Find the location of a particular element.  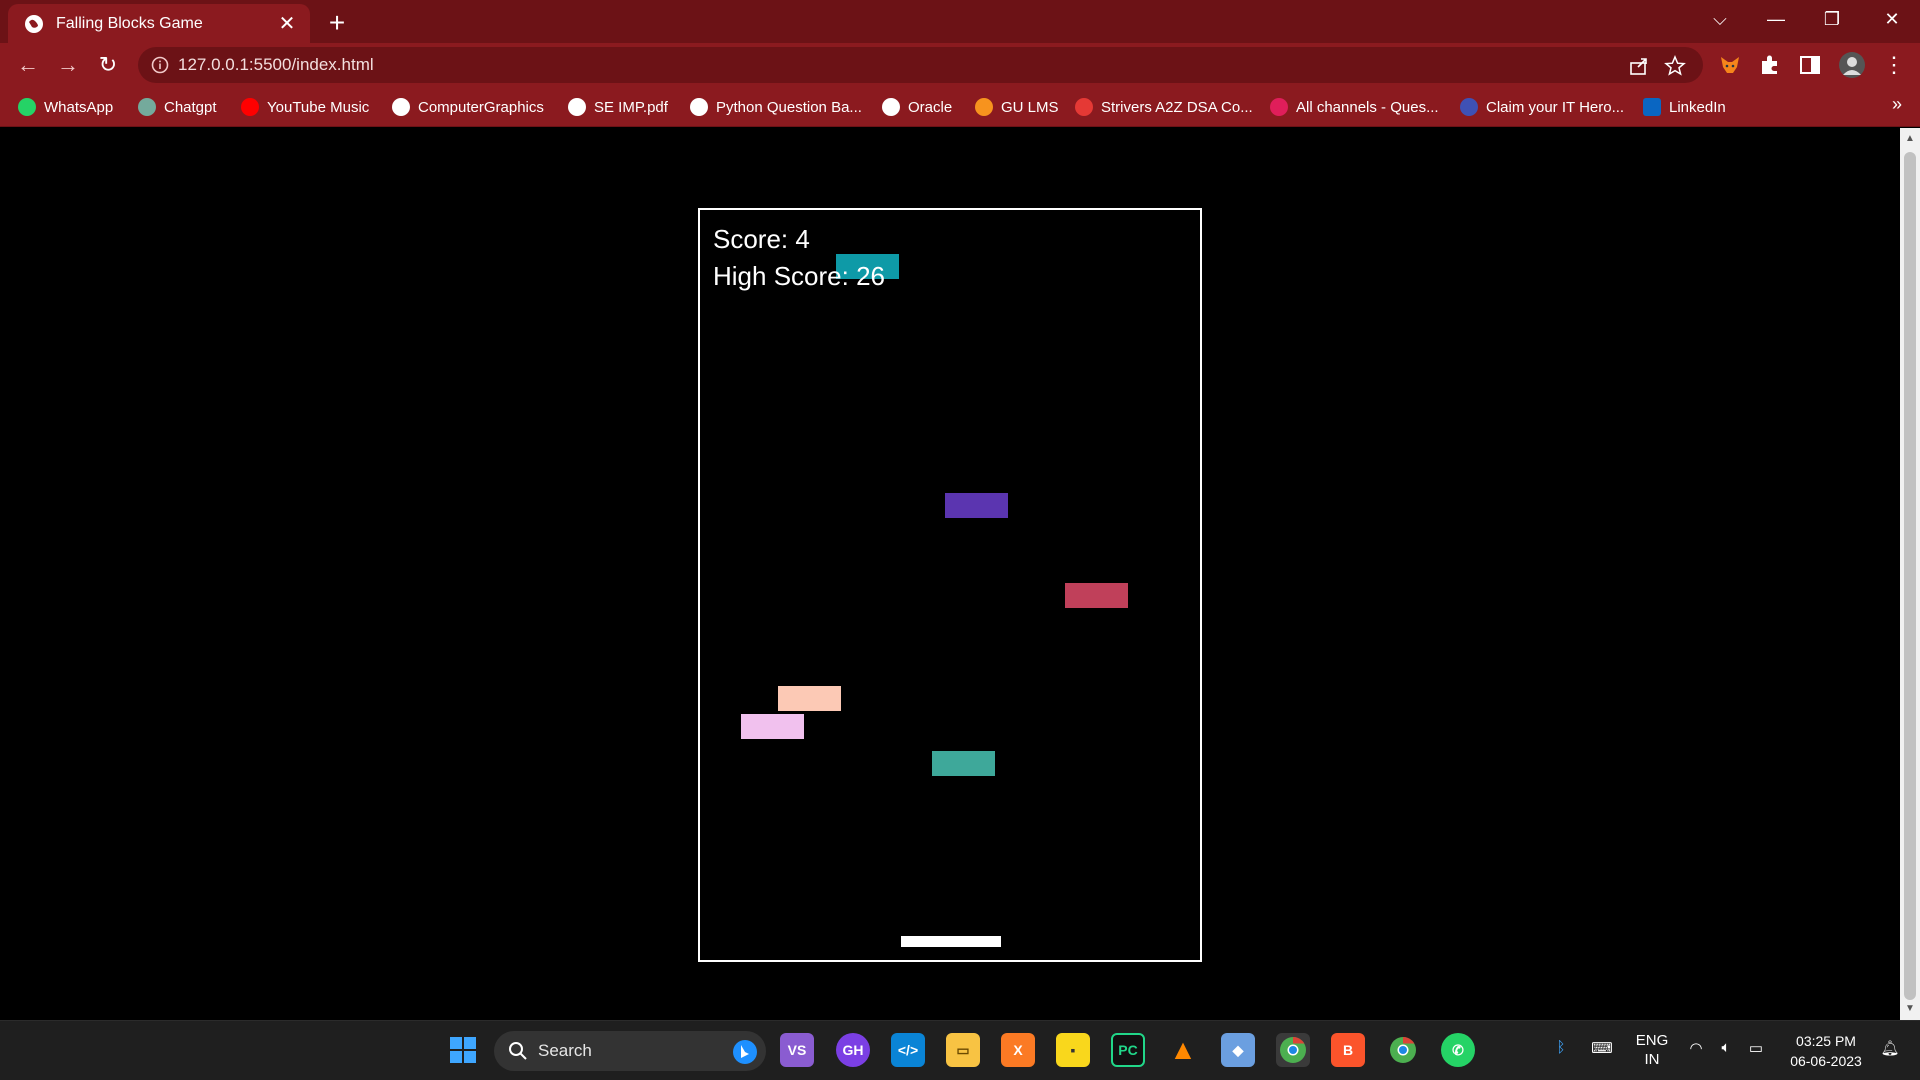

score-label: Score: 4 is located at coordinates (761, 239).